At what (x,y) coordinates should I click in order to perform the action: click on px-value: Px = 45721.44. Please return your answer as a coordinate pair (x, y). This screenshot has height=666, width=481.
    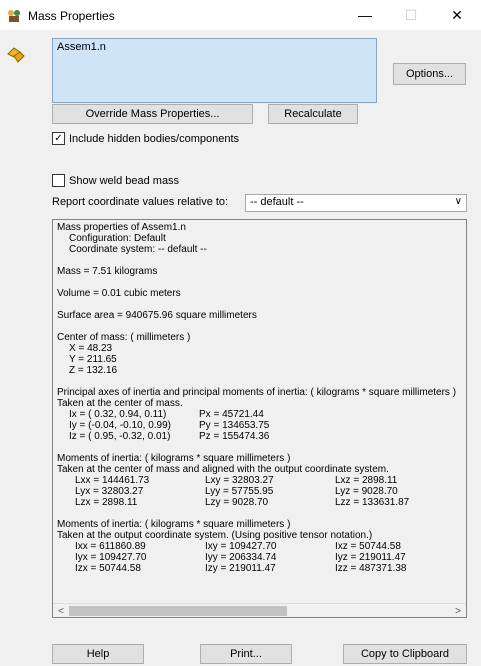
    Looking at the image, I should click on (231, 414).